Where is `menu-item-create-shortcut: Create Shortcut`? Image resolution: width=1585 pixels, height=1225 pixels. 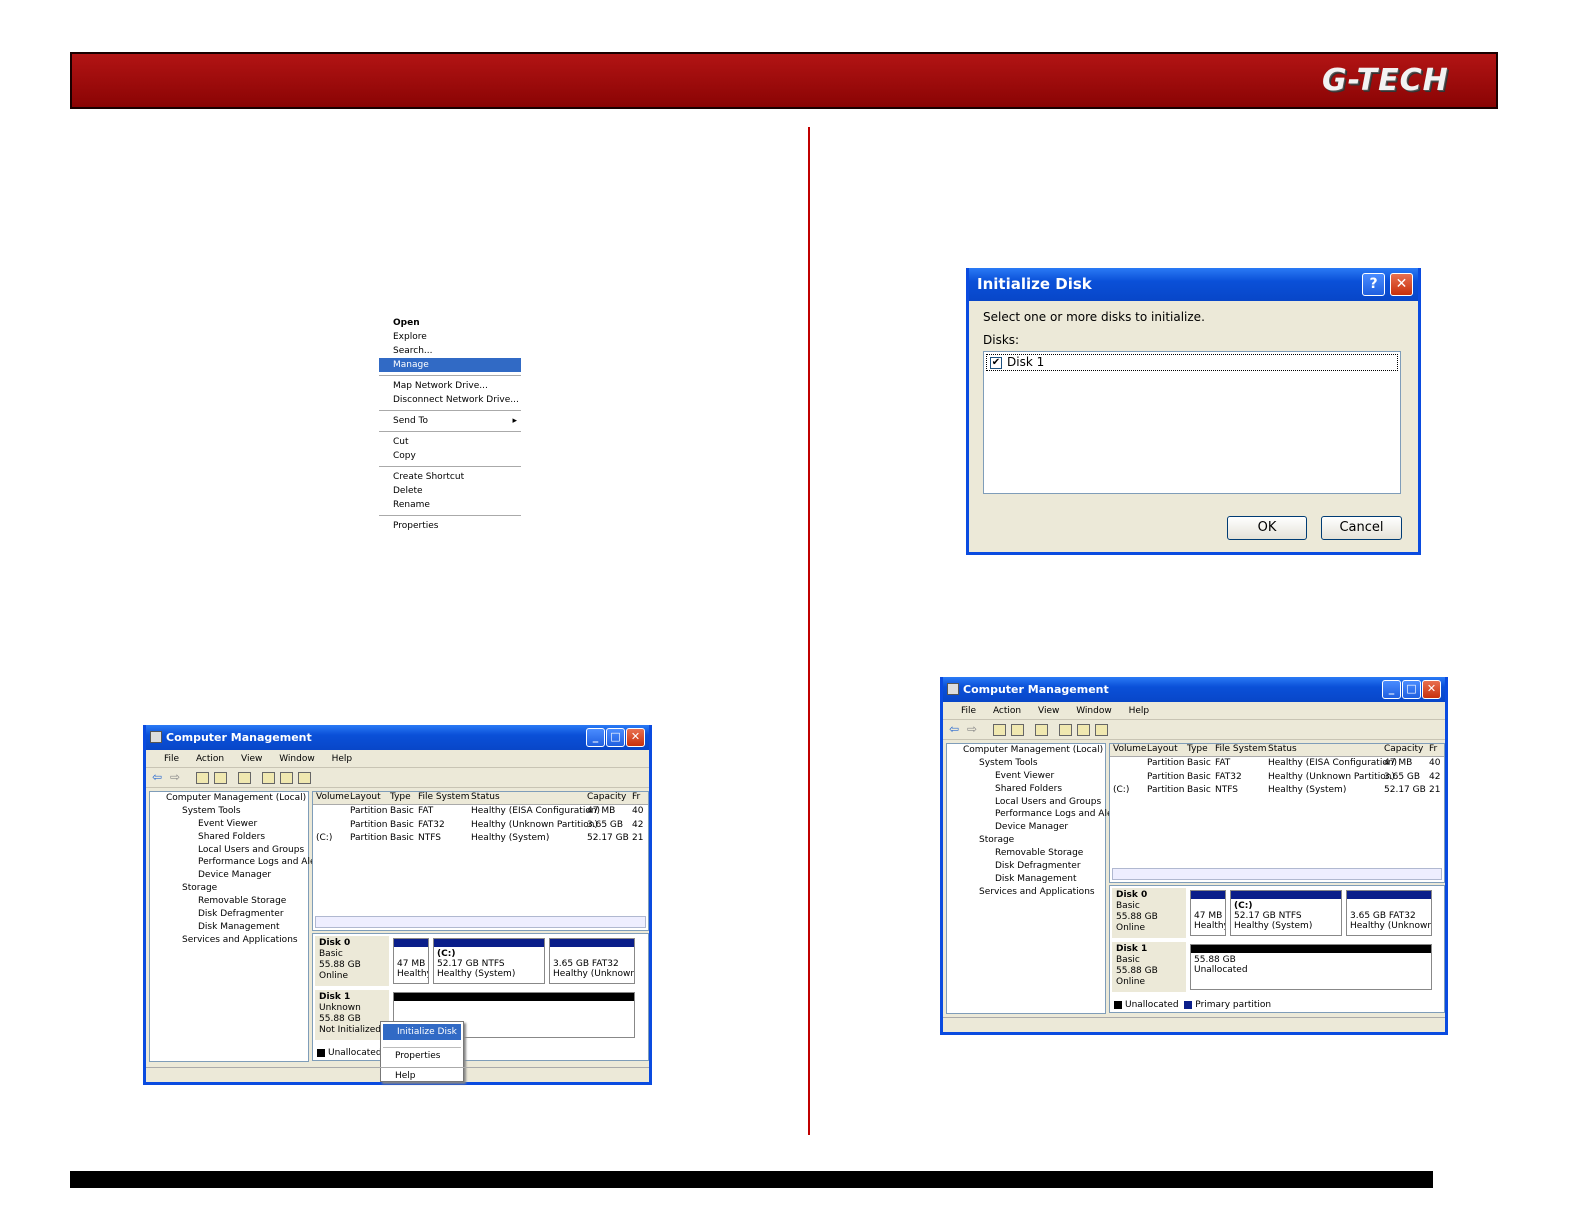
menu-item-create-shortcut: Create Shortcut is located at coordinates (450, 477).